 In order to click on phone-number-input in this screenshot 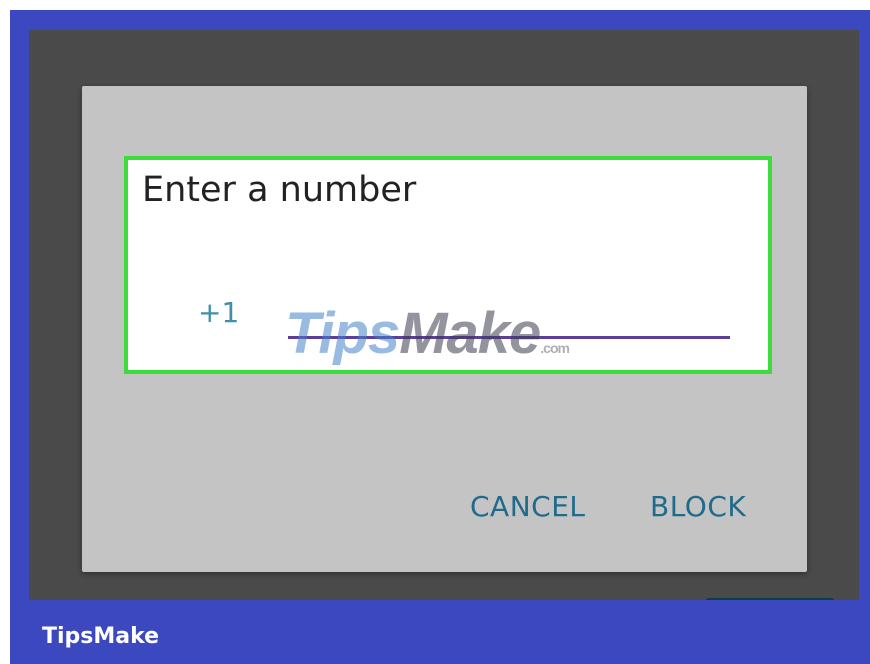, I will do `click(509, 323)`.